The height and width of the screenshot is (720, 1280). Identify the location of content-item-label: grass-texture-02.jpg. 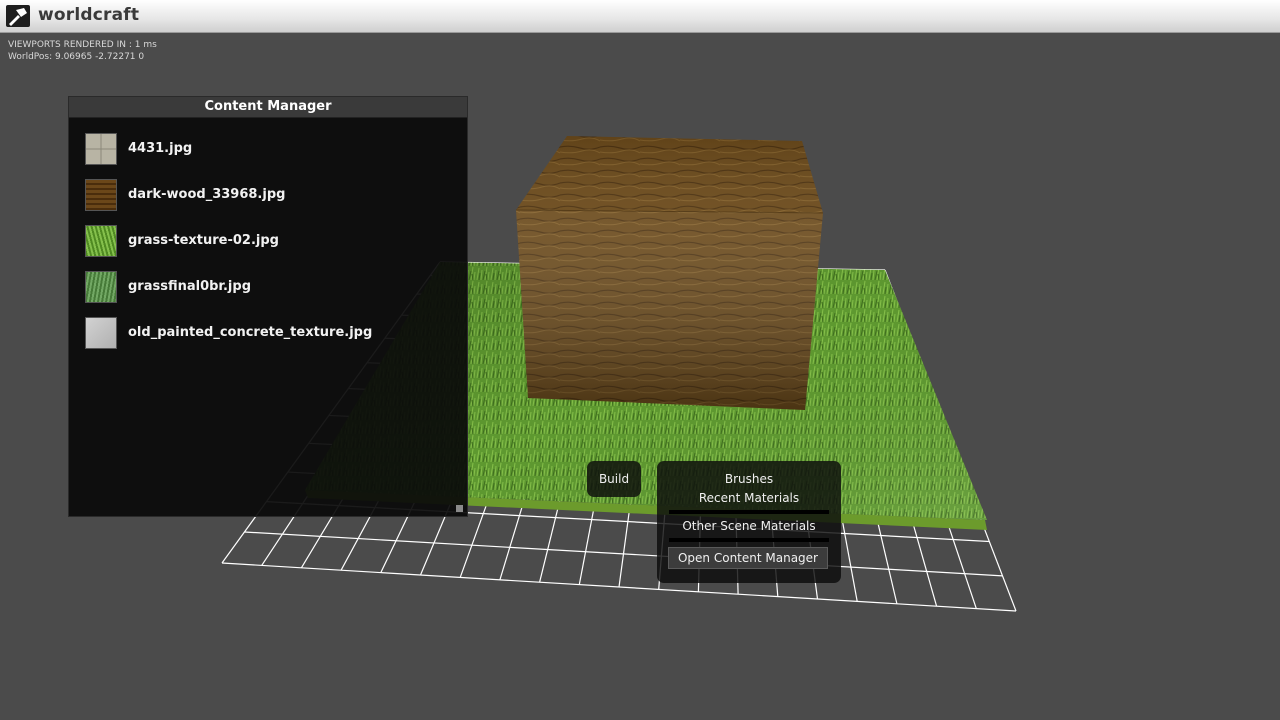
(203, 240).